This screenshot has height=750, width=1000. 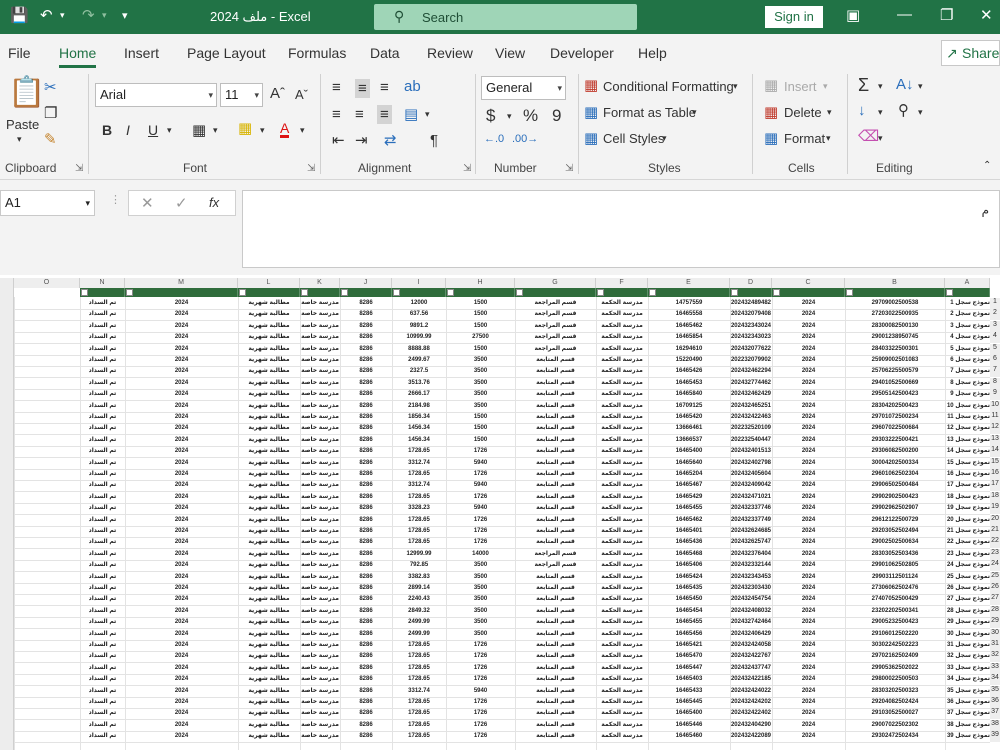 I want to click on table-cell: نموذج سجل 26, so click(x=967, y=588).